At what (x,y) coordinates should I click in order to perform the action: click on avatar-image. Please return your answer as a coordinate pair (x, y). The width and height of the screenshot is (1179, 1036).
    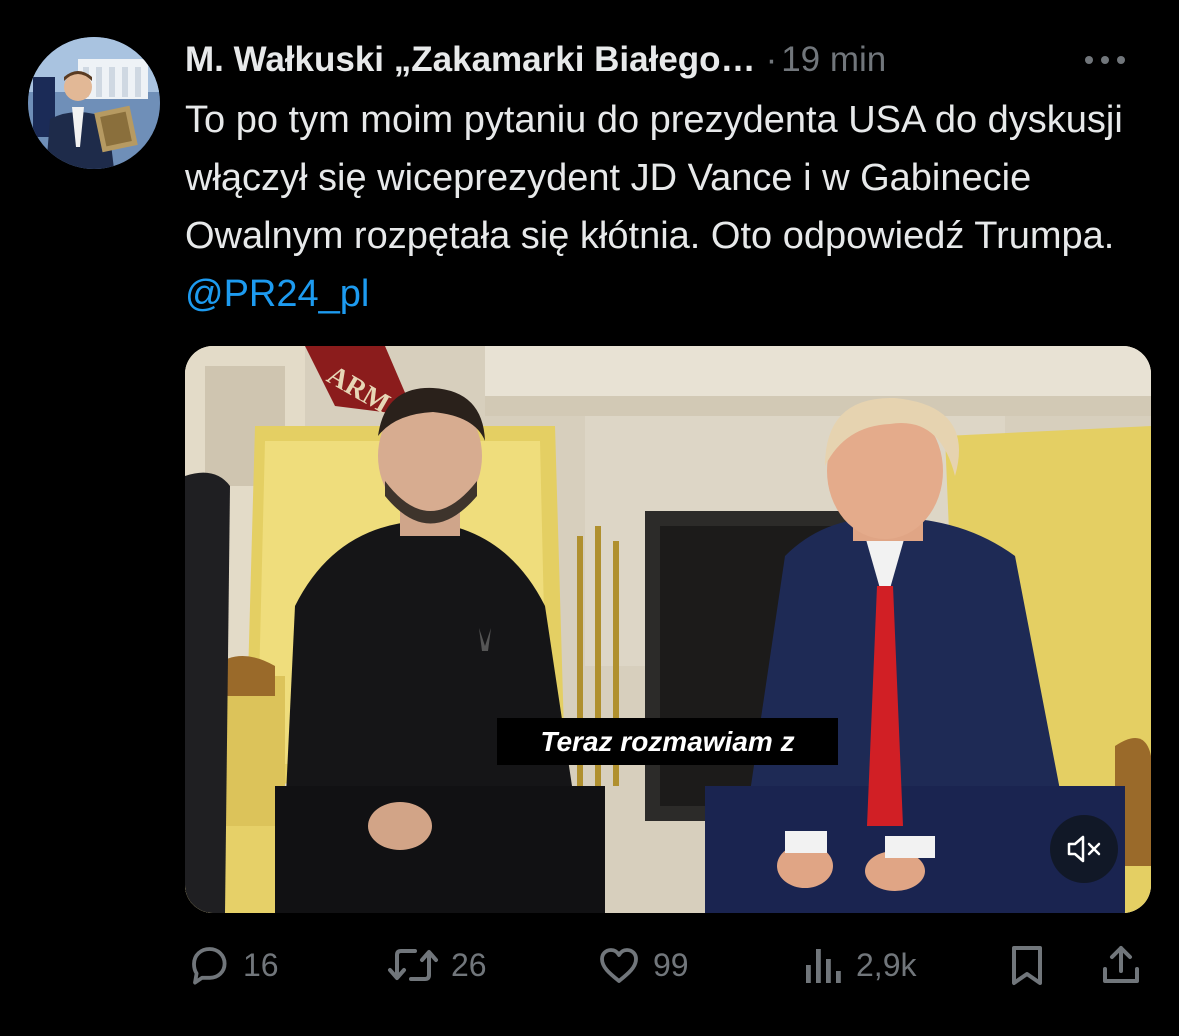
    Looking at the image, I should click on (94, 103).